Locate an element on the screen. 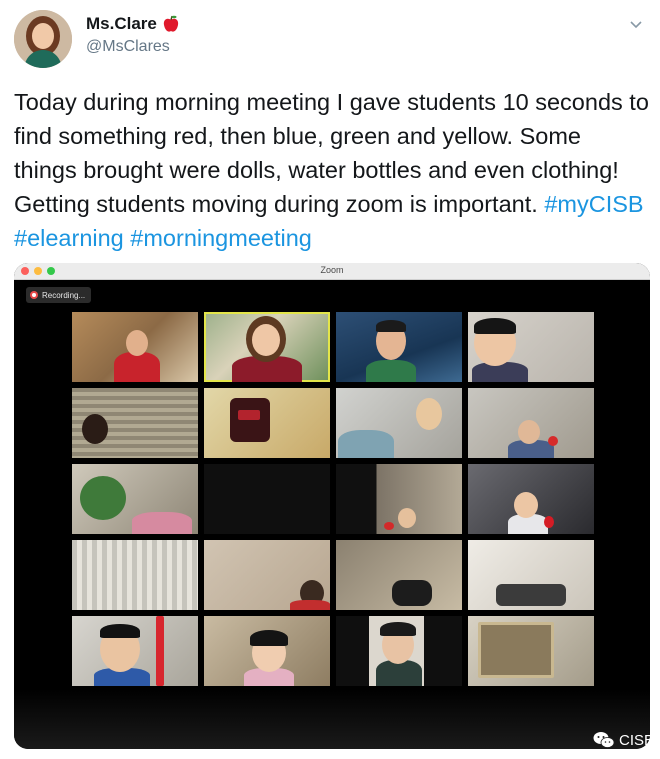 The width and height of the screenshot is (660, 759). chevron-down-icon is located at coordinates (636, 24).